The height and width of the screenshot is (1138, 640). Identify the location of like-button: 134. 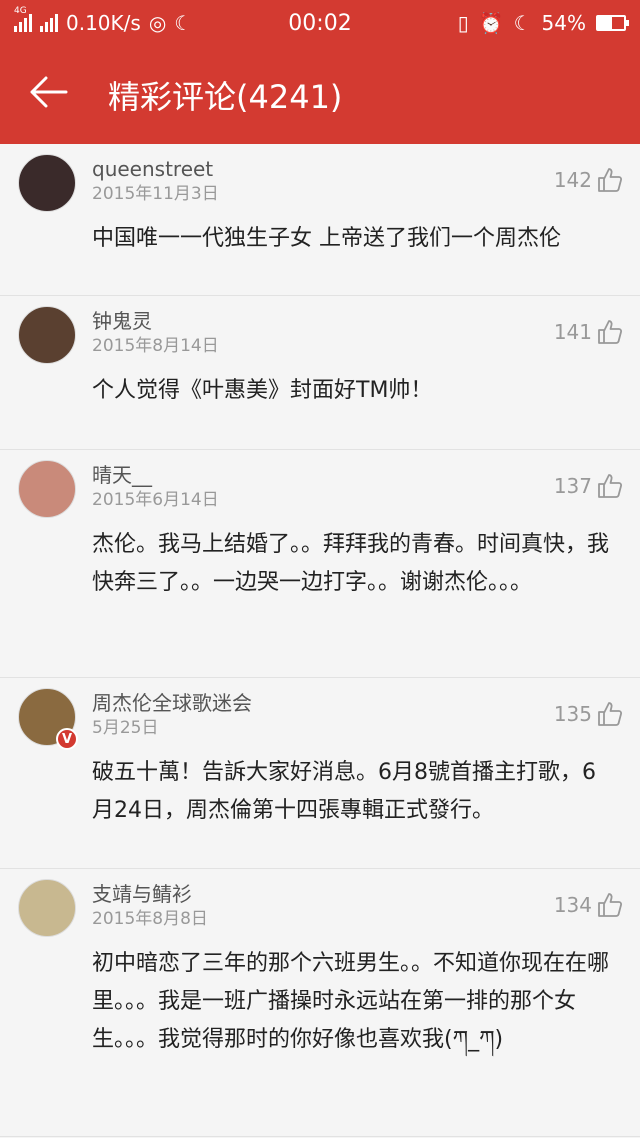
(589, 905).